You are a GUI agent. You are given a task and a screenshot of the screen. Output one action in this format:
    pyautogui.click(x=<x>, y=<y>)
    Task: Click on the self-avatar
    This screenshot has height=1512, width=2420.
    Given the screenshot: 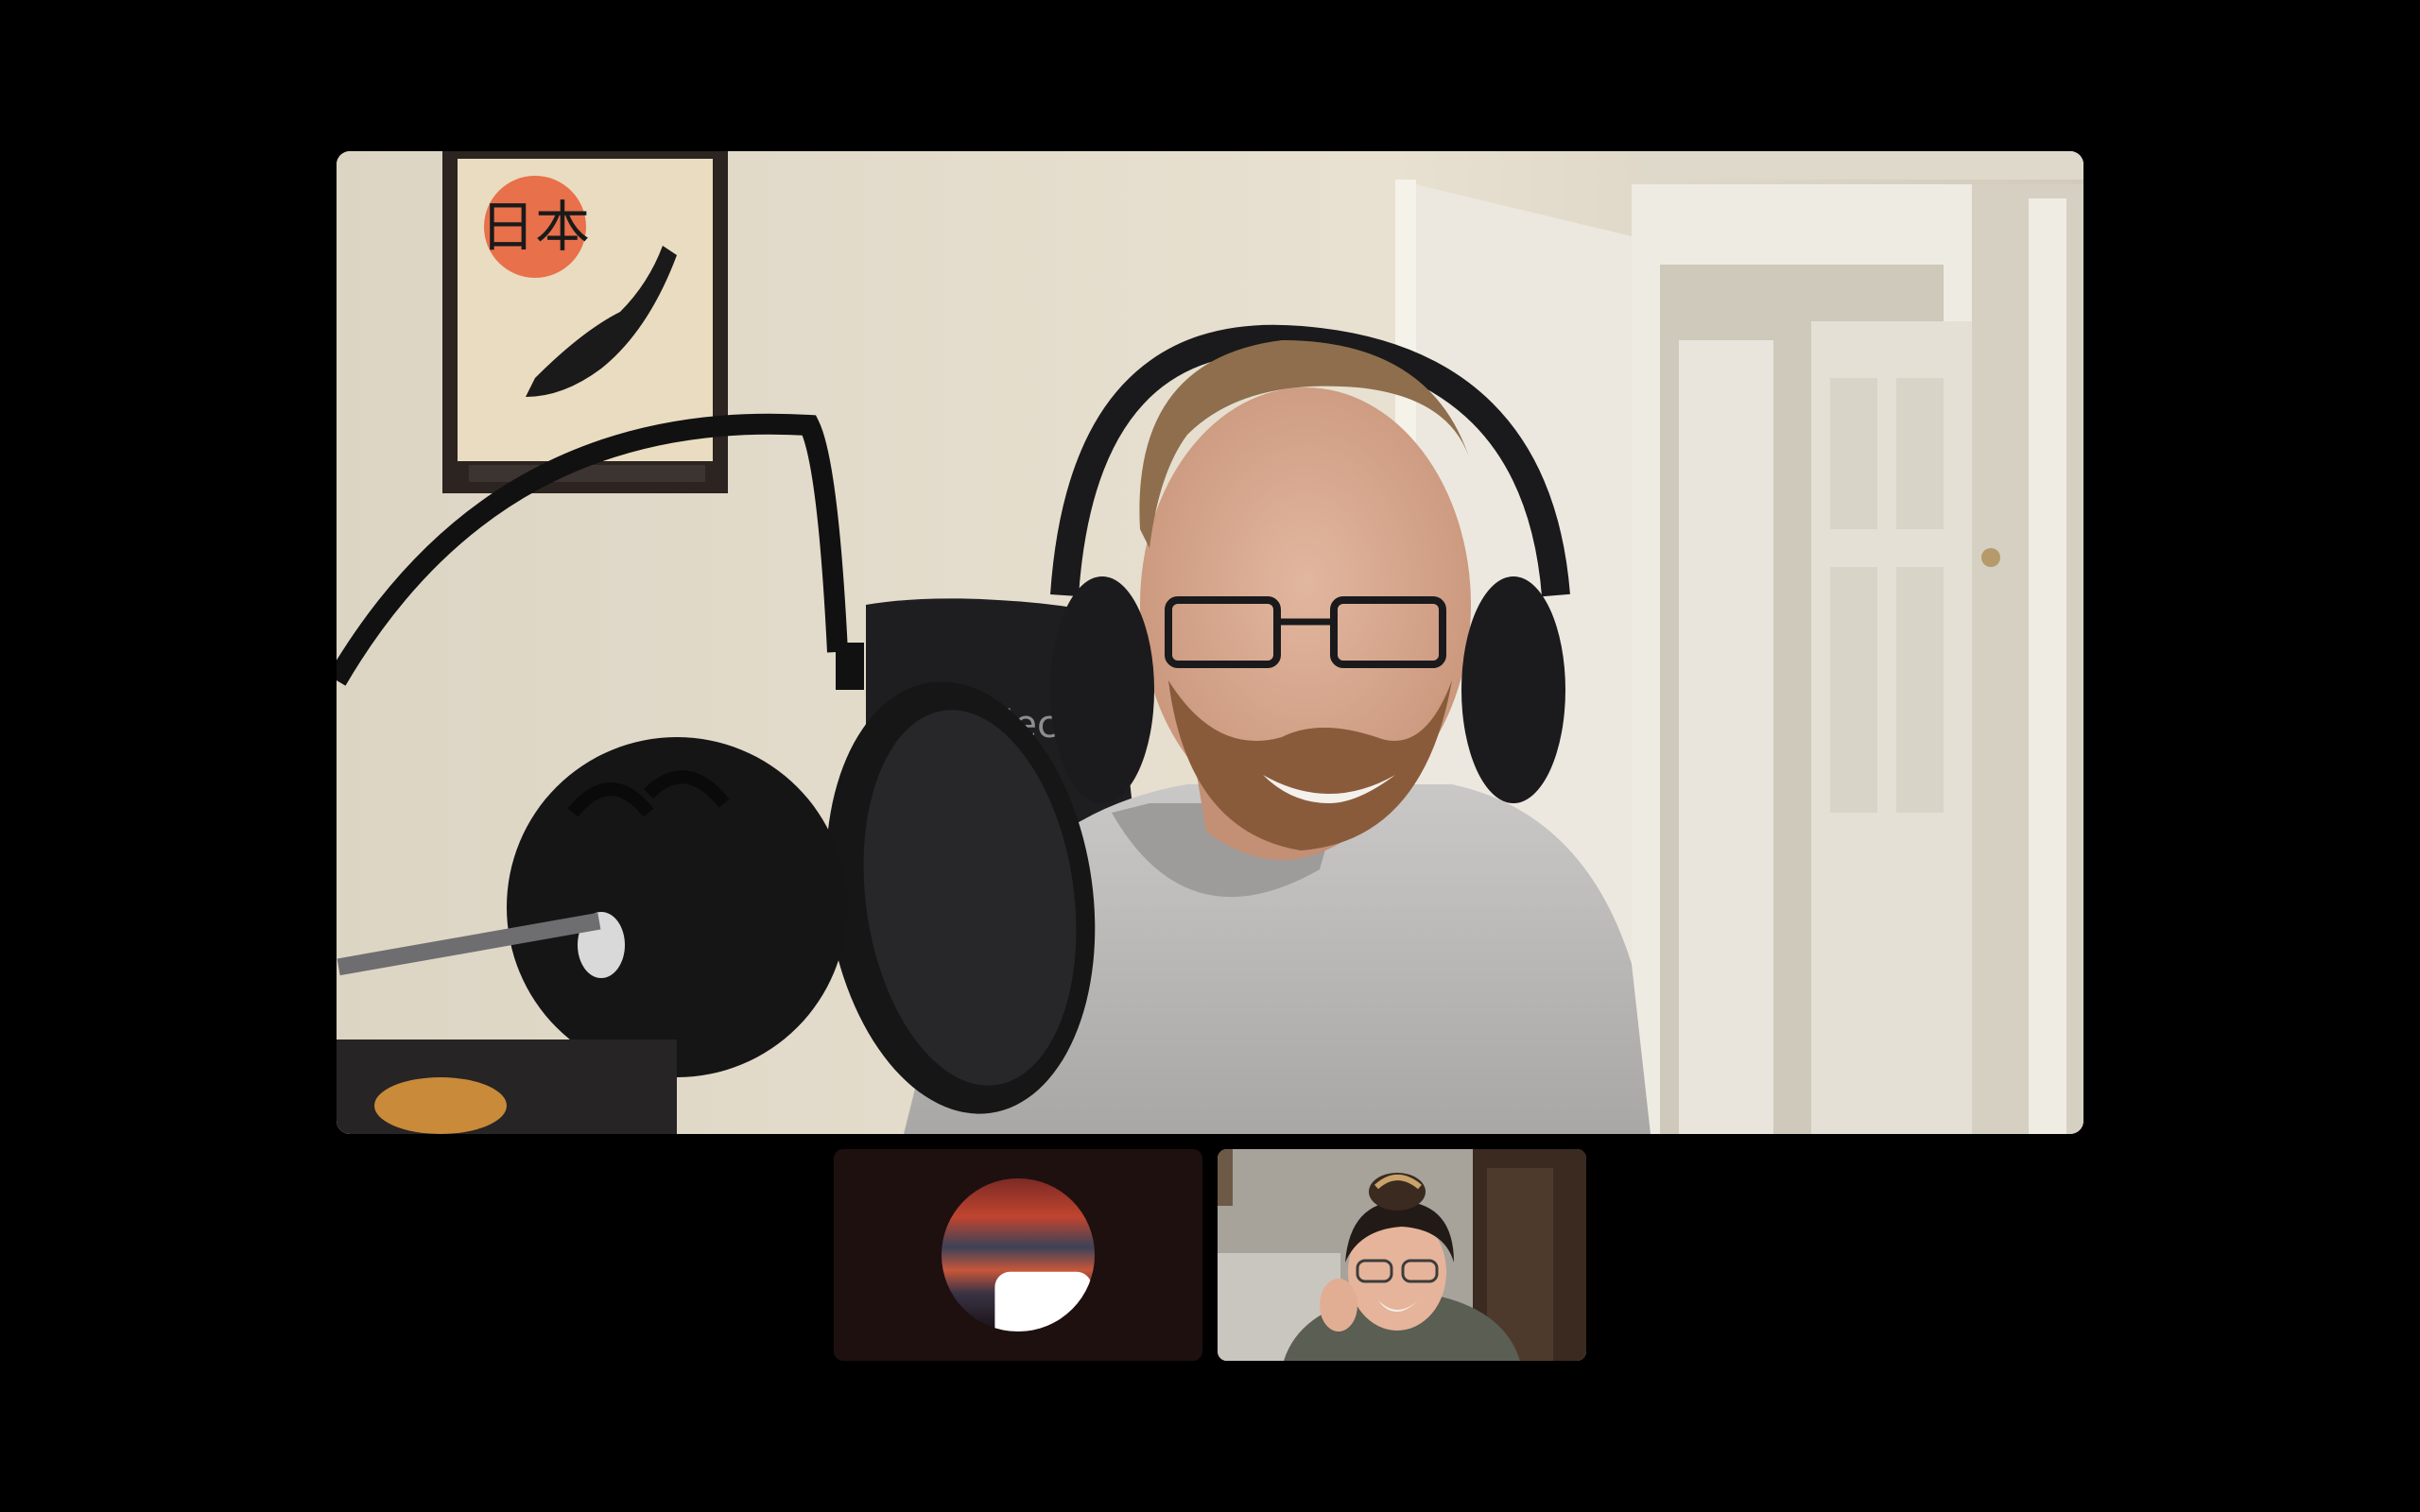 What is the action you would take?
    pyautogui.click(x=1019, y=1255)
    